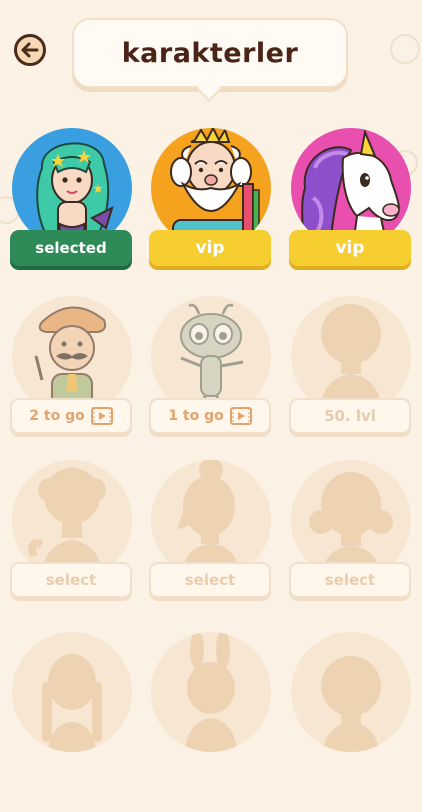 The width and height of the screenshot is (422, 812). I want to click on title-card: karakterler, so click(210, 53).